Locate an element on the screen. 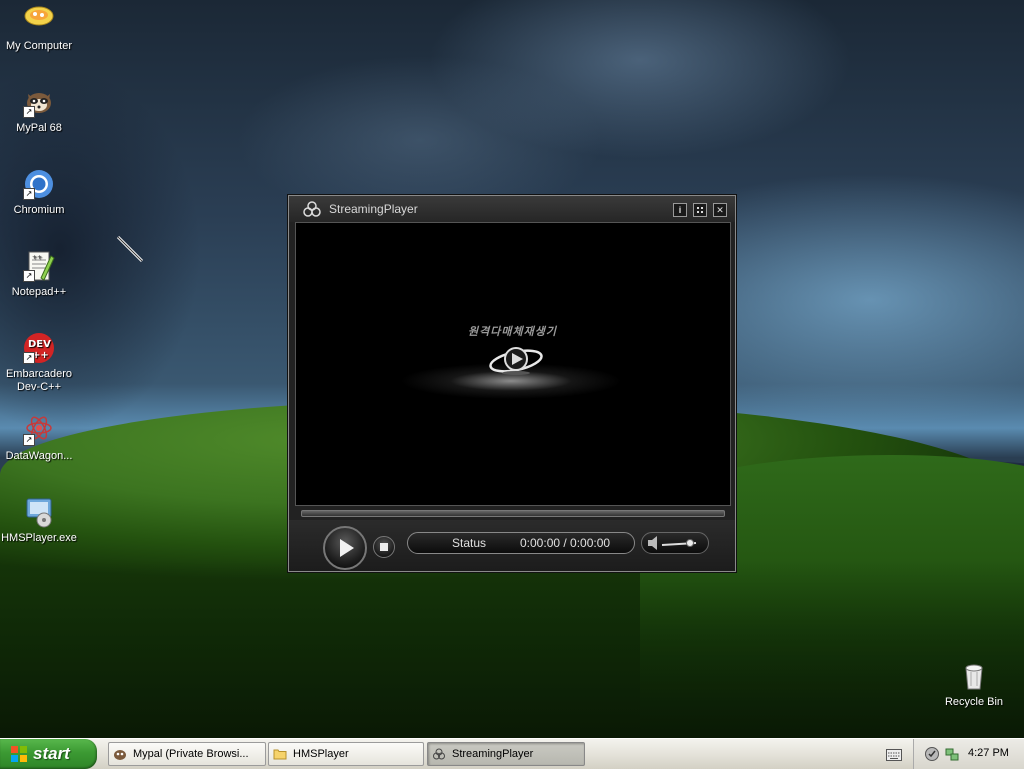 Image resolution: width=1024 pixels, height=769 pixels. status-display: Status 0:00:00 / 0:00:00 is located at coordinates (521, 543).